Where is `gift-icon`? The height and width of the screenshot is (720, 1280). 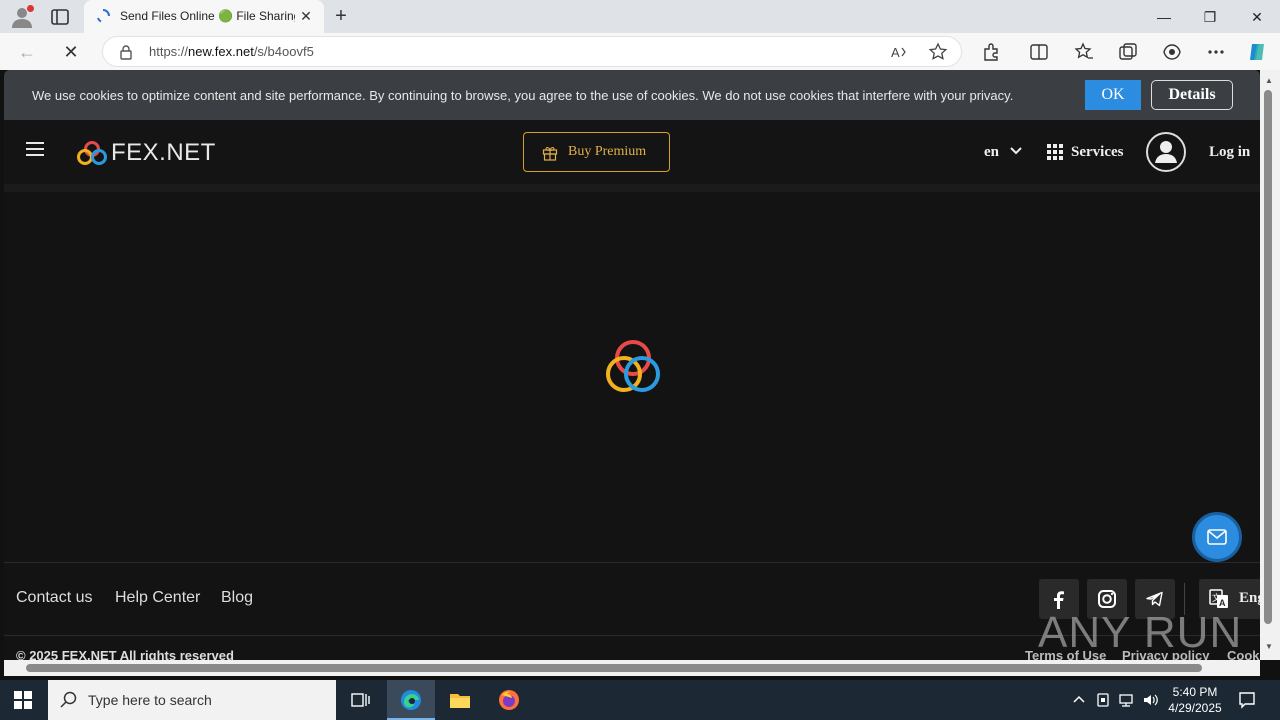
gift-icon is located at coordinates (550, 154).